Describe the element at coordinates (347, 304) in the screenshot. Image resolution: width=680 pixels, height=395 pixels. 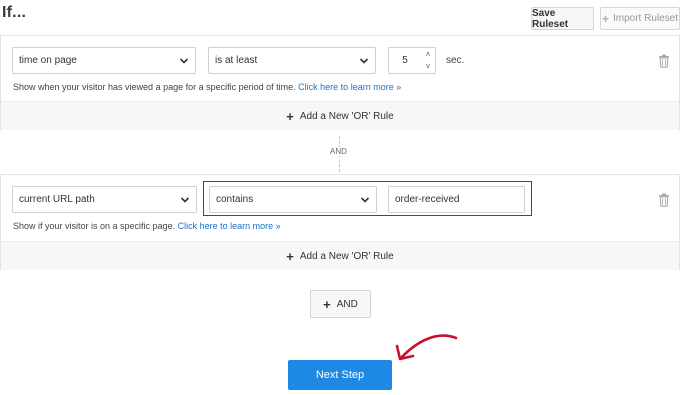
I see `and-button-label: AND` at that location.